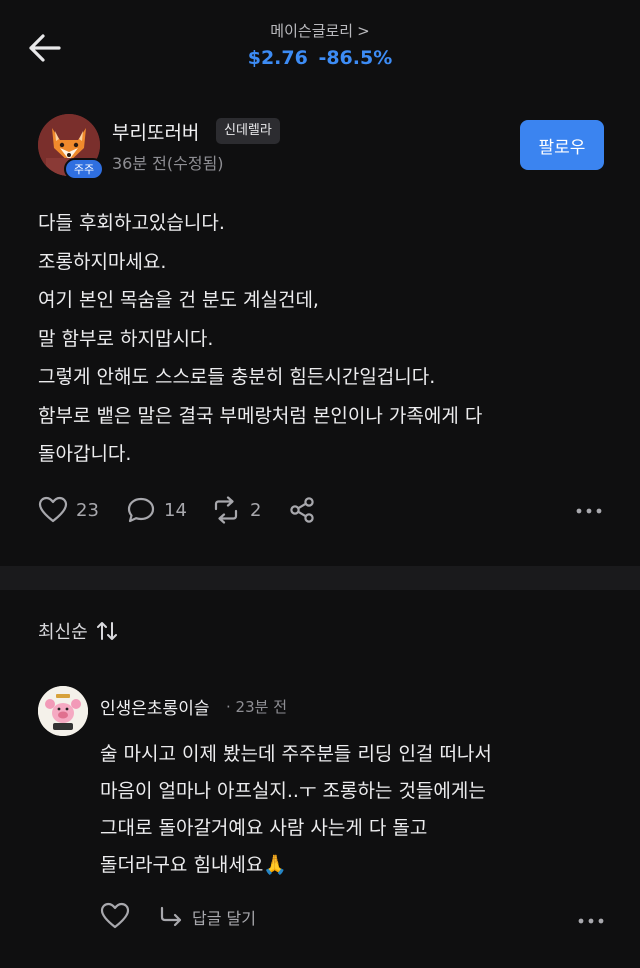 The width and height of the screenshot is (640, 968). I want to click on share-button, so click(302, 510).